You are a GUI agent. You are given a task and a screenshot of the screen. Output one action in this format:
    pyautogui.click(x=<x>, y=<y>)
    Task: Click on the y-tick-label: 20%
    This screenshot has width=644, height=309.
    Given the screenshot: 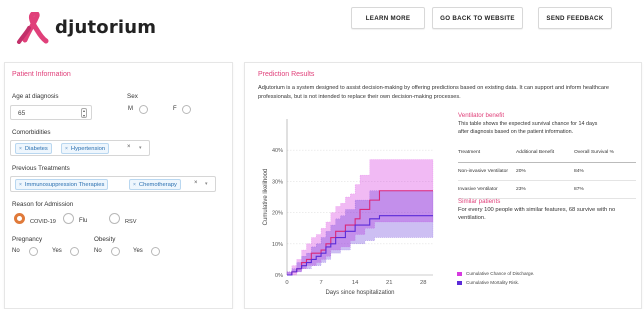 What is the action you would take?
    pyautogui.click(x=277, y=214)
    